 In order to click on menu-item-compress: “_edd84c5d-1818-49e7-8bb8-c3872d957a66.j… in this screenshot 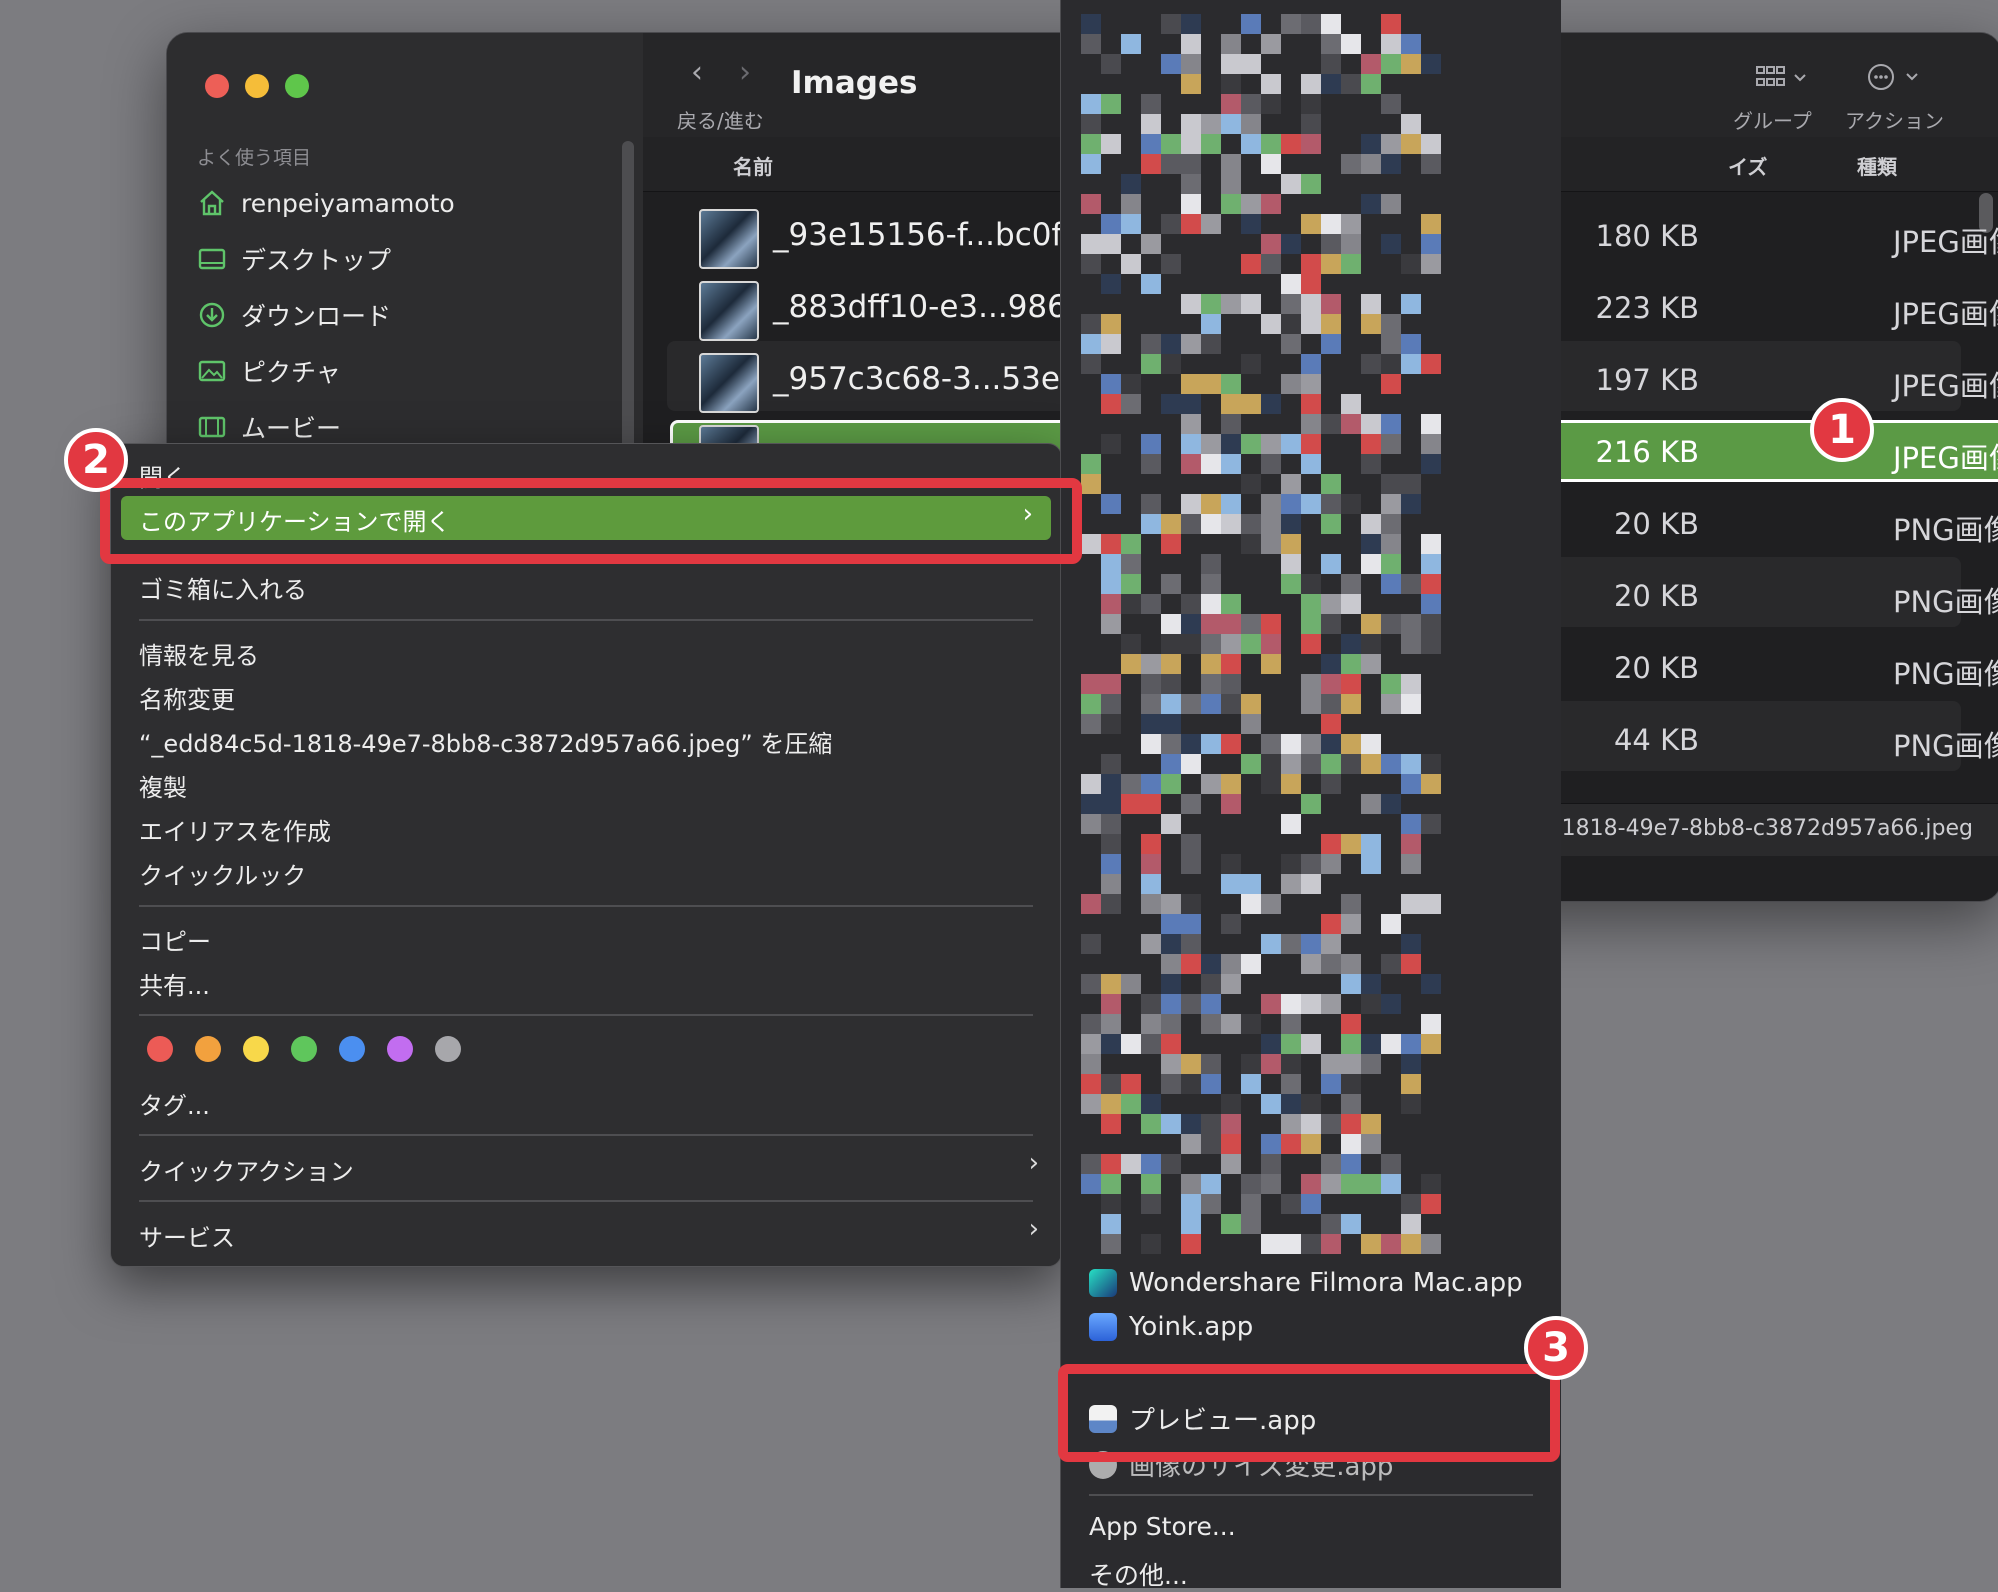, I will do `click(485, 741)`.